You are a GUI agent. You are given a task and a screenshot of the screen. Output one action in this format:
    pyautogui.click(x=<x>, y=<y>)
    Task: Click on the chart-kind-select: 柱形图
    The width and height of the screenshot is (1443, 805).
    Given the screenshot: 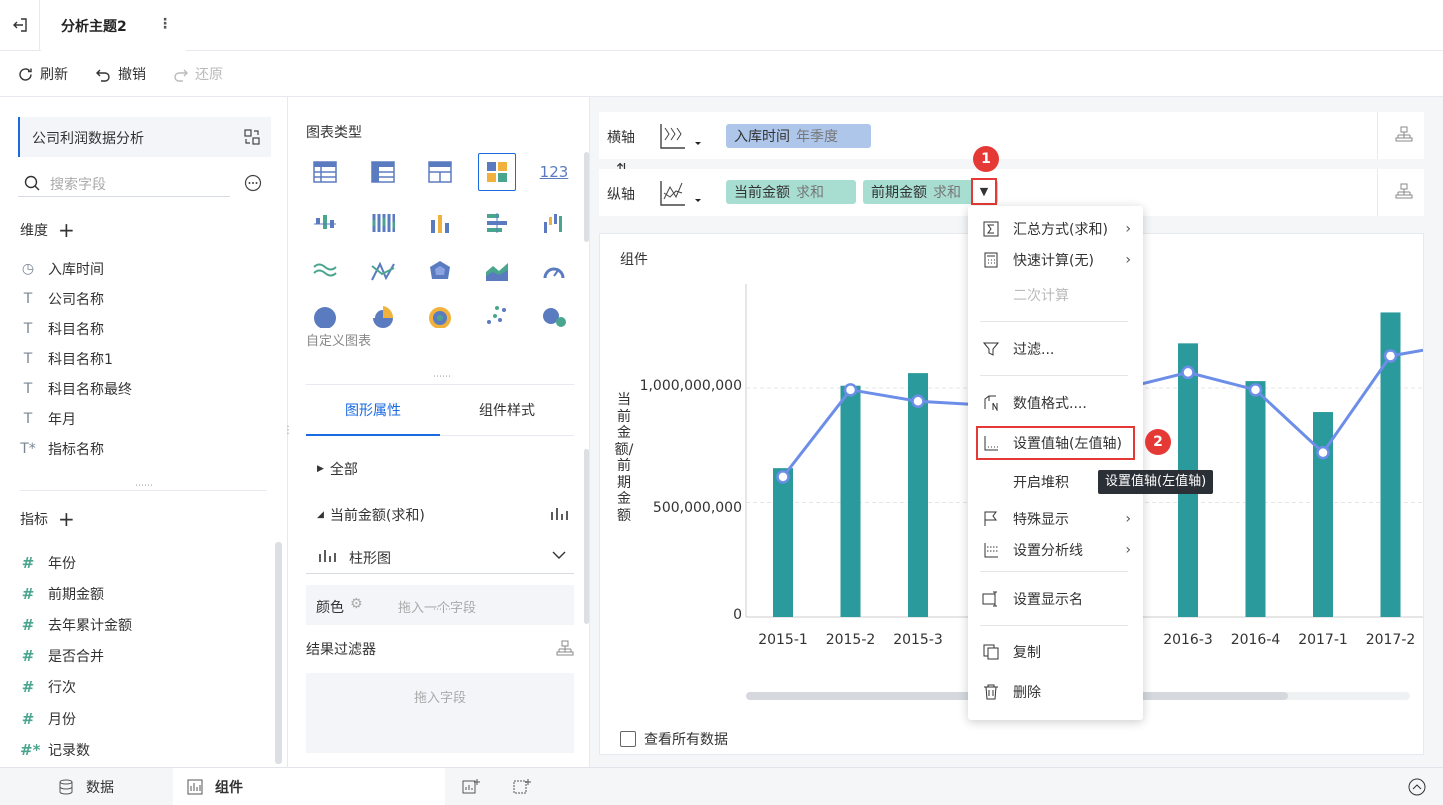 What is the action you would take?
    pyautogui.click(x=440, y=558)
    